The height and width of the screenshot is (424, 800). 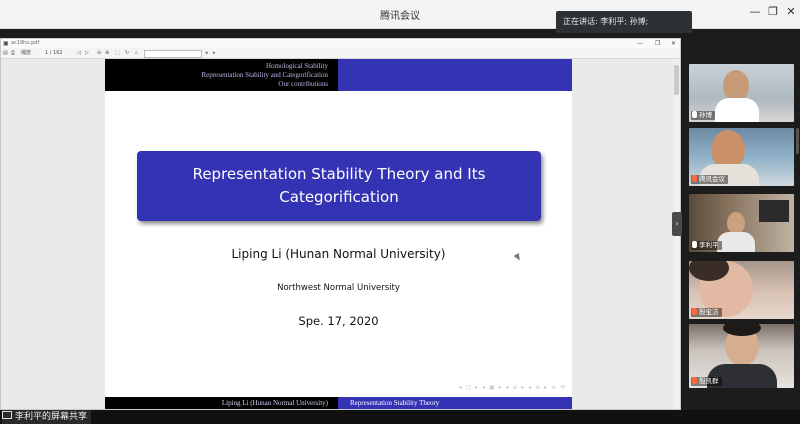 What do you see at coordinates (703, 115) in the screenshot?
I see `participant-name-tag: 孙博` at bounding box center [703, 115].